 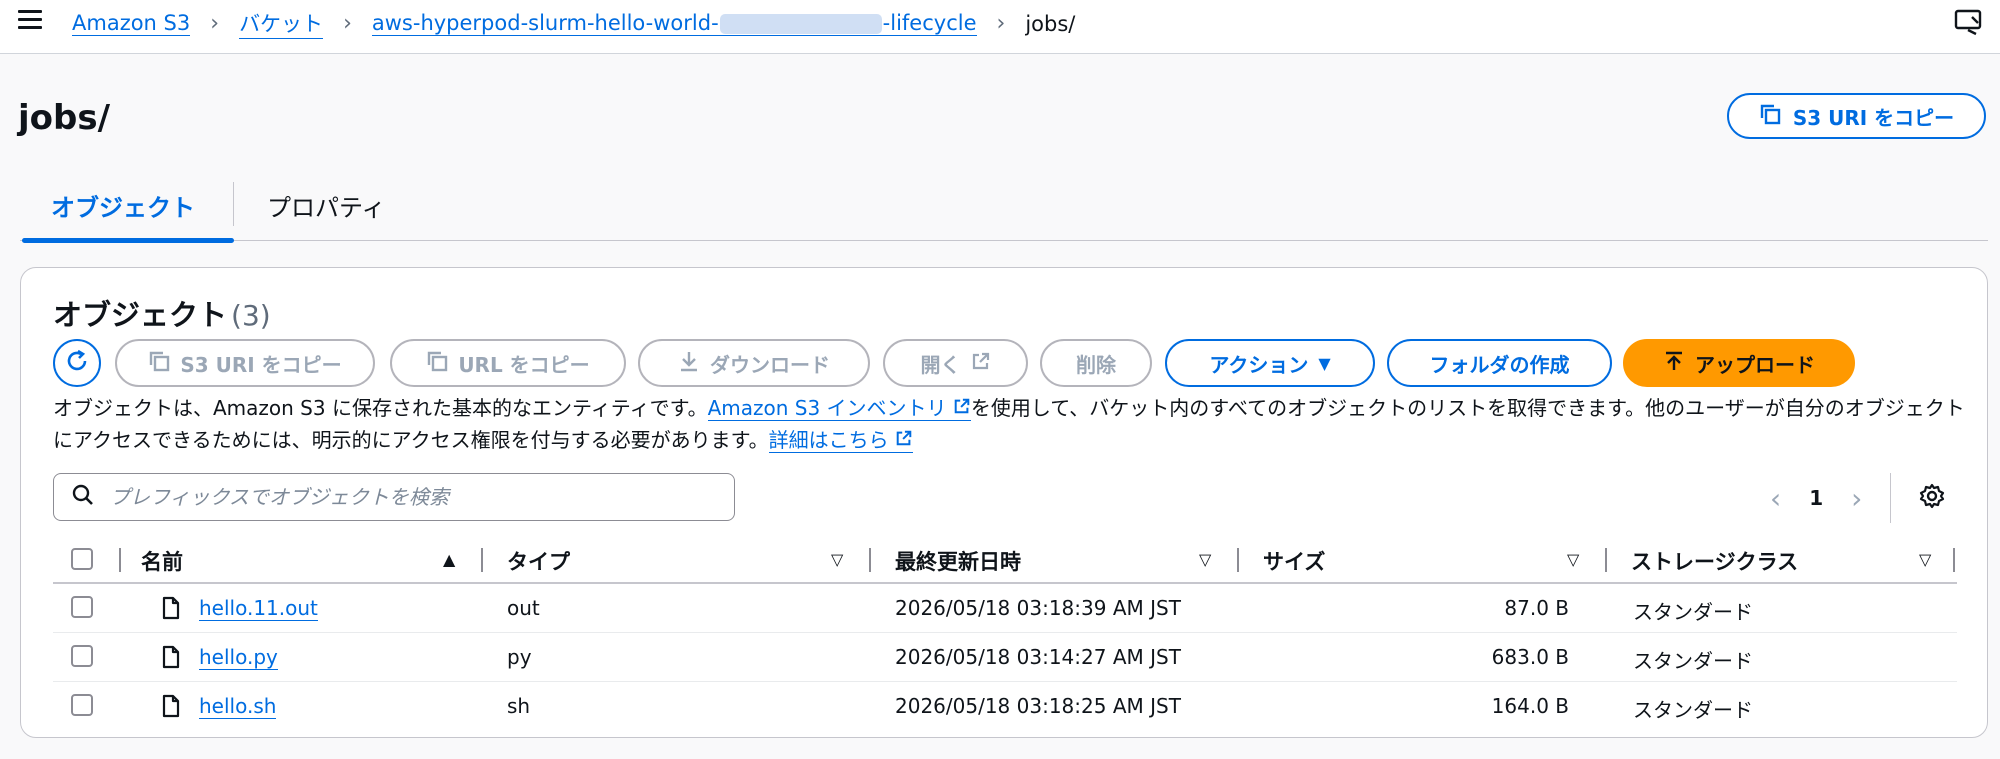 What do you see at coordinates (800, 24) in the screenshot?
I see `redacted-account-id` at bounding box center [800, 24].